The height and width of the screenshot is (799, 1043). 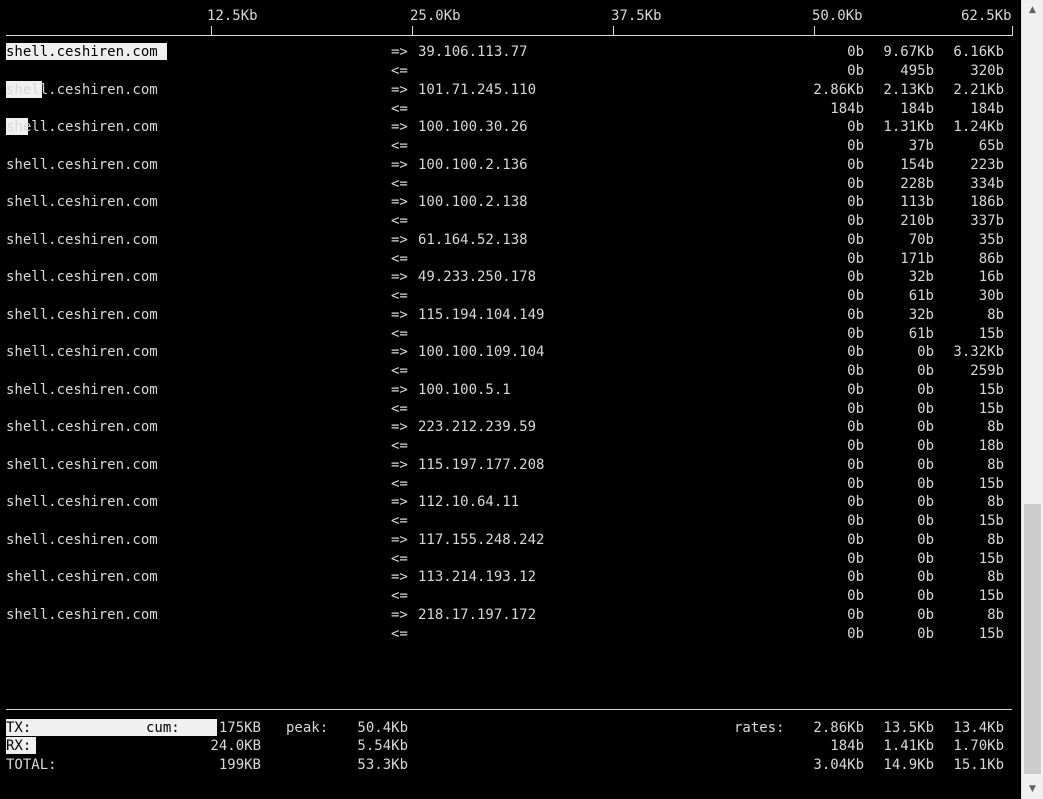 I want to click on tx-rate-10s: 13.5Kb, so click(x=908, y=728).